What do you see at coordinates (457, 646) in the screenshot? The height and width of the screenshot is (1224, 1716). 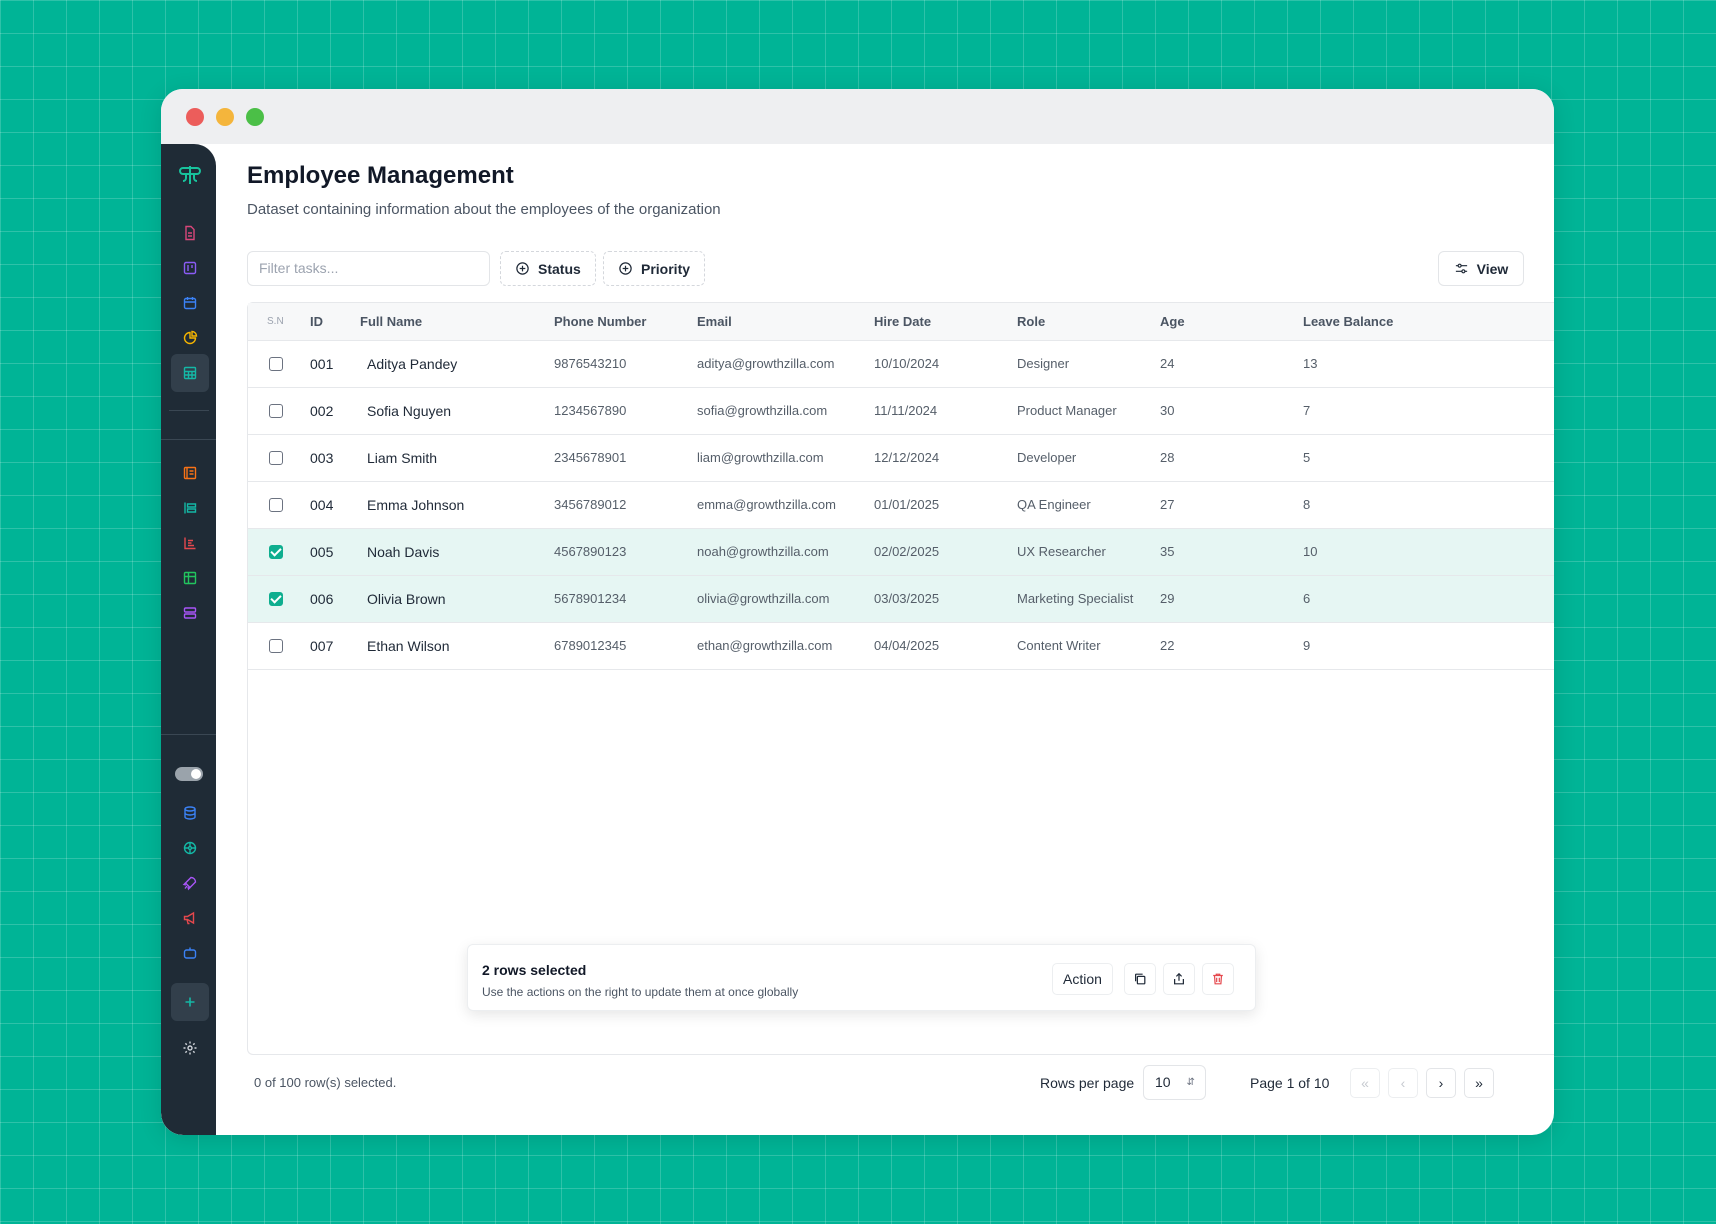 I see `cell-name: Ethan Wilson` at bounding box center [457, 646].